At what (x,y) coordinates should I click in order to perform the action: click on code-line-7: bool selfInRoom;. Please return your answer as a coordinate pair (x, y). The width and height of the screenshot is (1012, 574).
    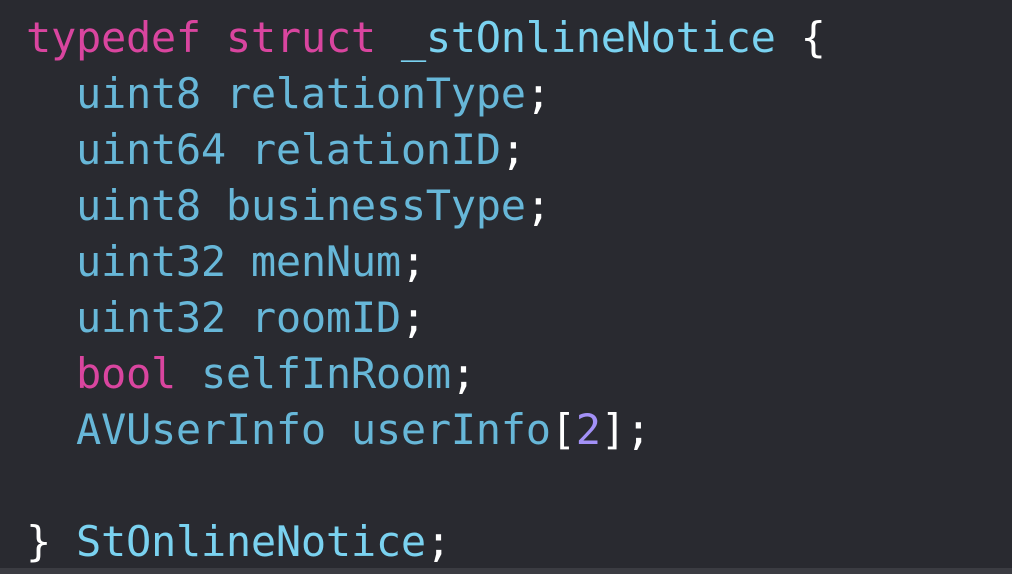
    Looking at the image, I should click on (426, 374).